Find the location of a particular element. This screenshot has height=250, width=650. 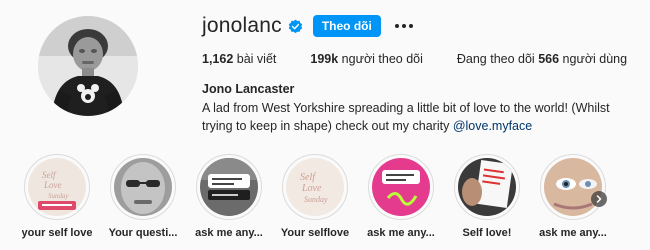

highlight-item: Self Love Sunday your self love is located at coordinates (57, 196).